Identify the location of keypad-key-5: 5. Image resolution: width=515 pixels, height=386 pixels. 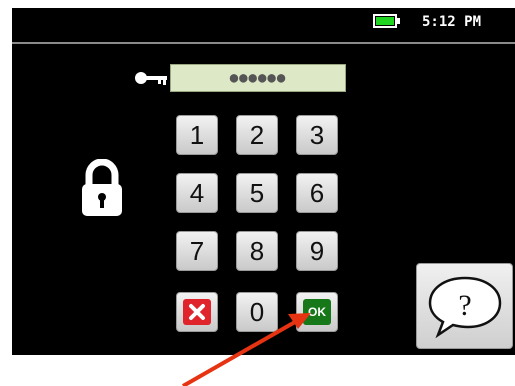
(257, 193).